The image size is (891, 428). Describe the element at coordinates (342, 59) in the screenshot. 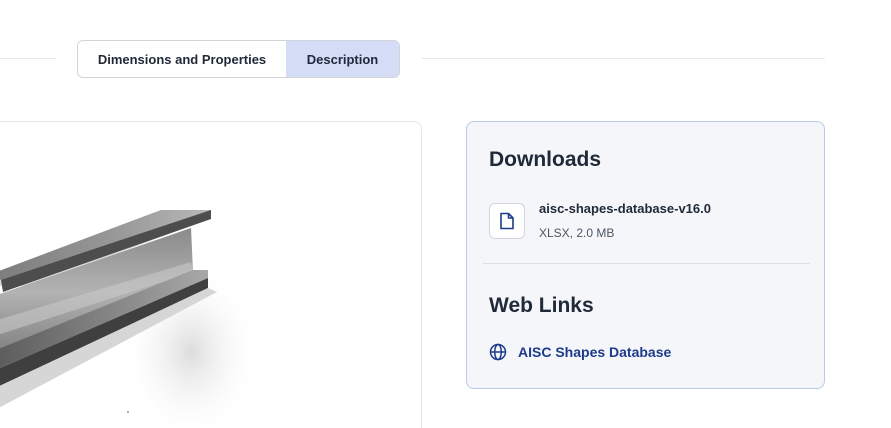

I see `tab-description: Description` at that location.